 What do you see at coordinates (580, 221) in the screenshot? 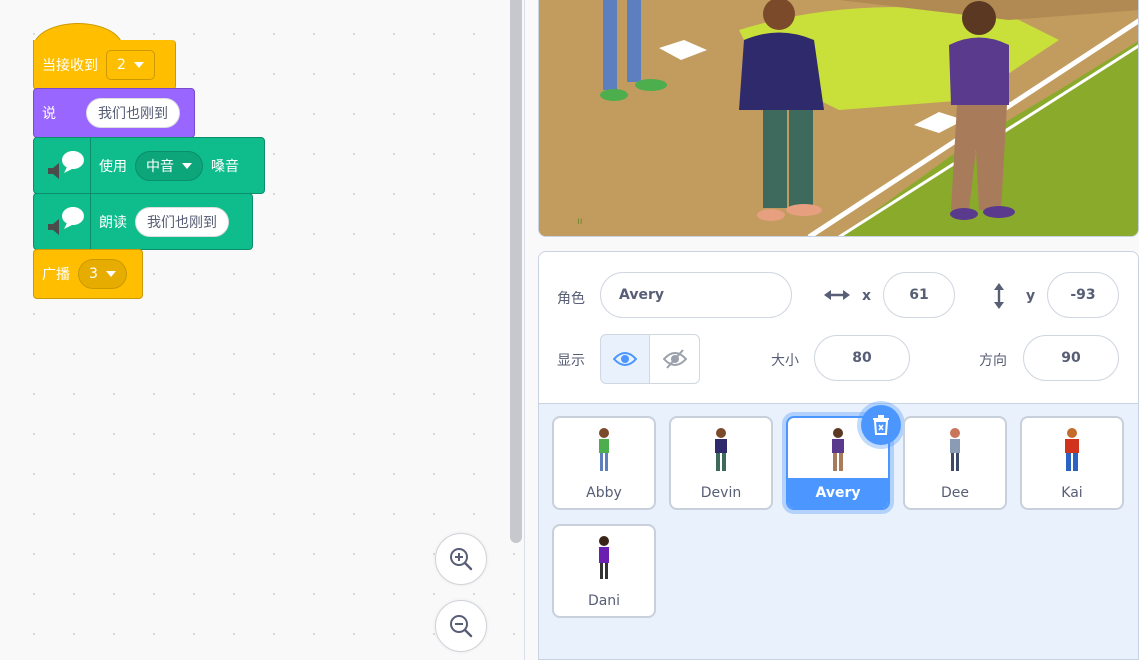
I see `svg-text: ıı` at bounding box center [580, 221].